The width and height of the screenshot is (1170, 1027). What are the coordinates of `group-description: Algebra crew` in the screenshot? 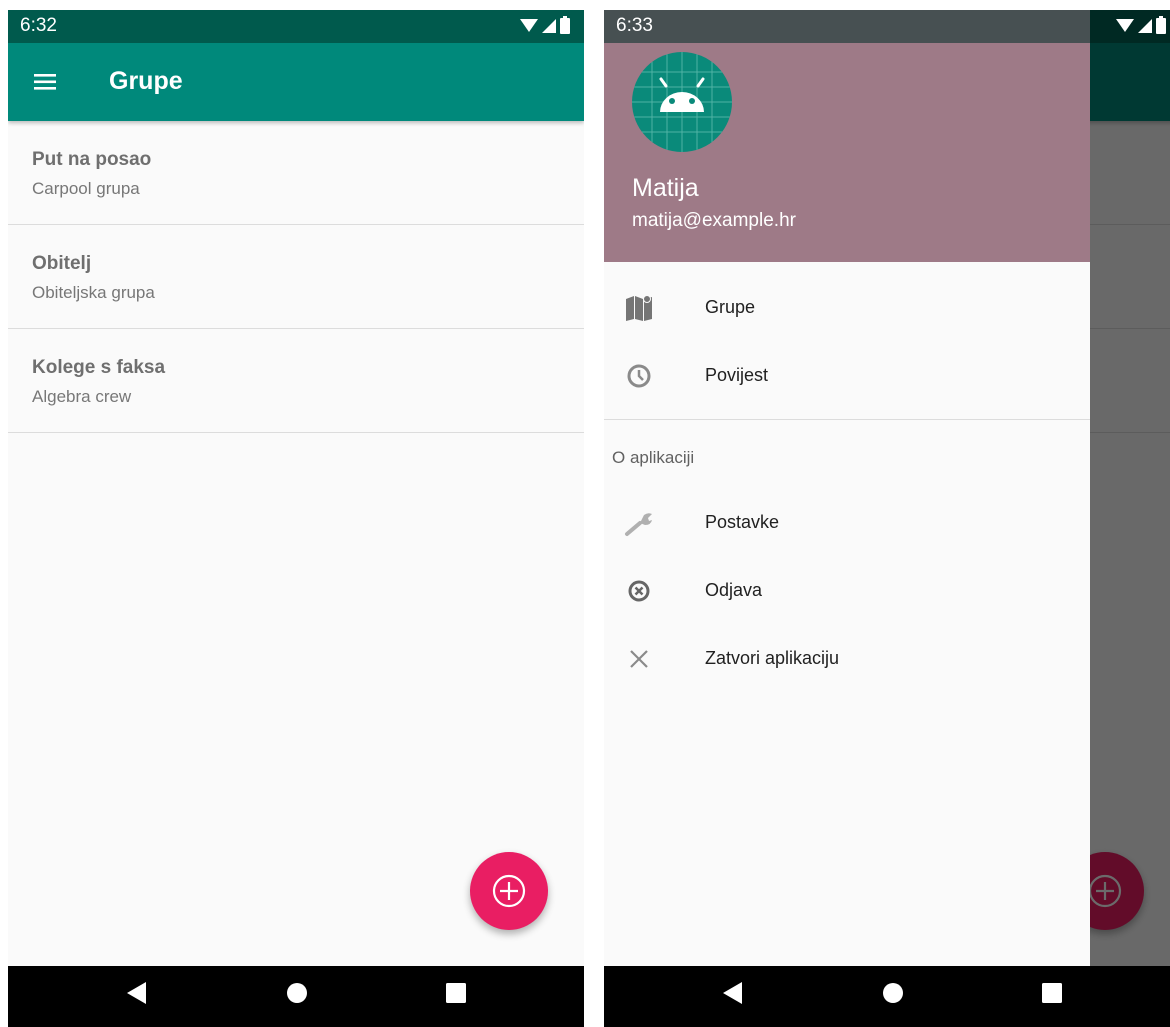 It's located at (82, 396).